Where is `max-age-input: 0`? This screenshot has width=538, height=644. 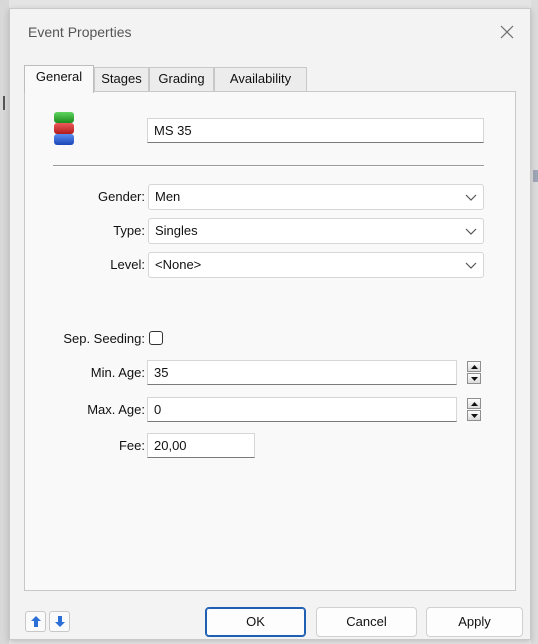
max-age-input: 0 is located at coordinates (302, 409).